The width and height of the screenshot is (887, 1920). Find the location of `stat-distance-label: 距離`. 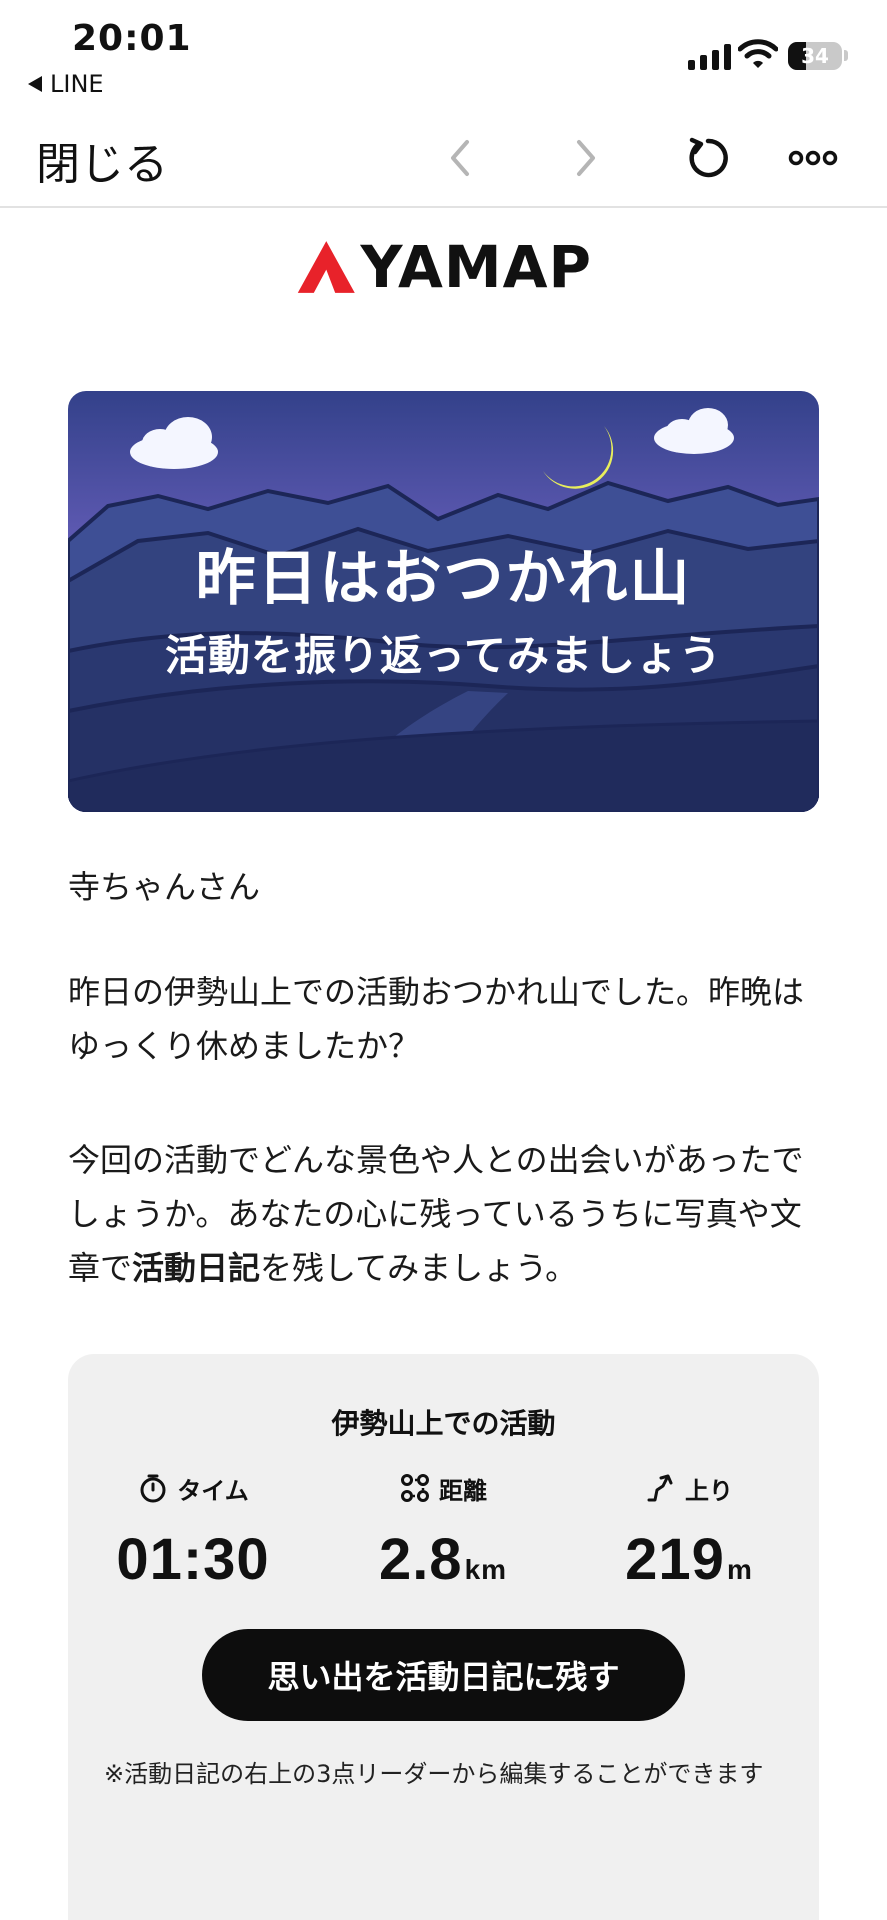

stat-distance-label: 距離 is located at coordinates (463, 1490).